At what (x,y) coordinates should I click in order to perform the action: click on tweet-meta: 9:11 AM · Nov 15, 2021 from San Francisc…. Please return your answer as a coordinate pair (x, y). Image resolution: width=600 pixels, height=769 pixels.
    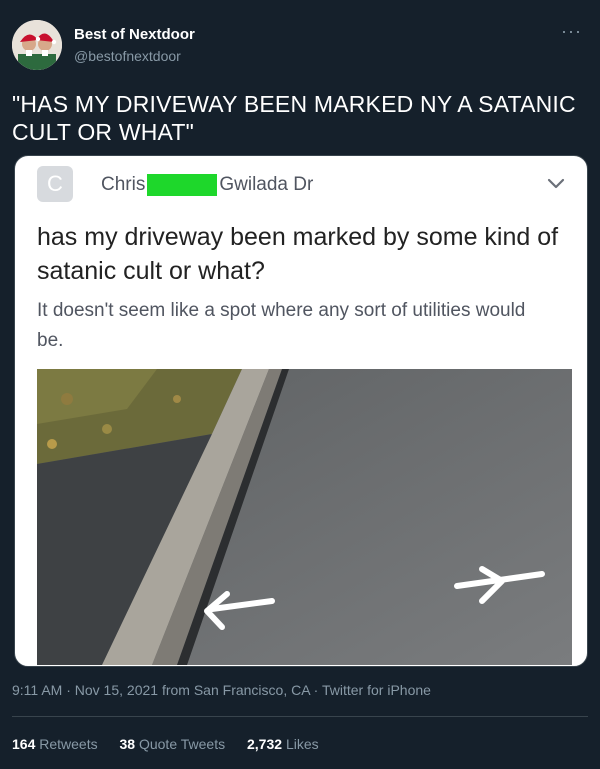
    Looking at the image, I should click on (221, 690).